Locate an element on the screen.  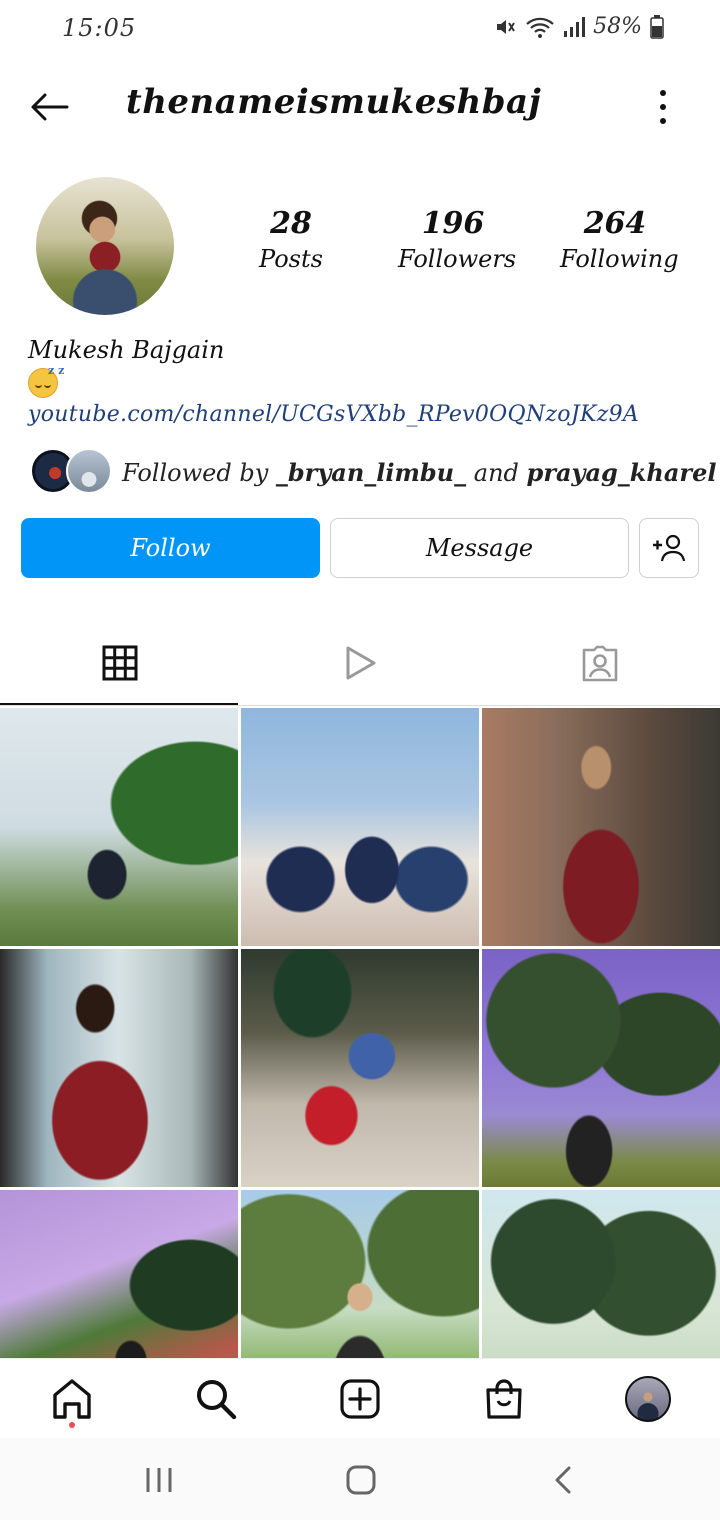
recent-apps-icon is located at coordinates (159, 1480).